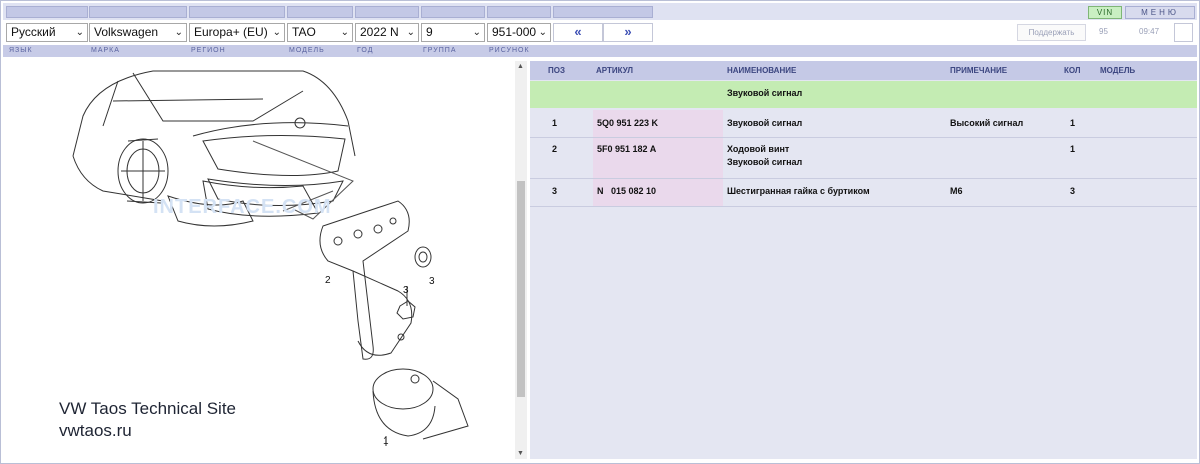 This screenshot has width=1200, height=464. What do you see at coordinates (148, 408) in the screenshot?
I see `site-name: VW Taos Technical Site` at bounding box center [148, 408].